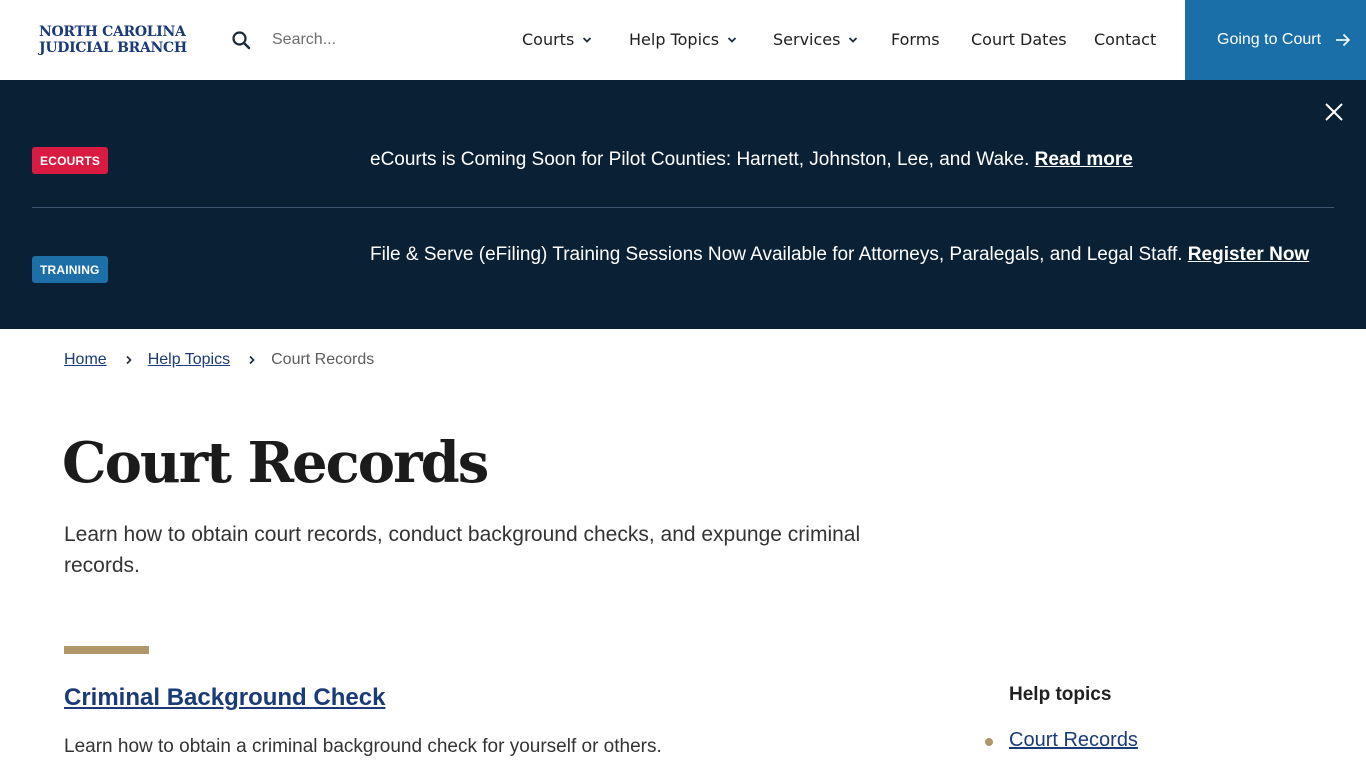  I want to click on nav-court-dates-label: Court Dates, so click(1019, 39).